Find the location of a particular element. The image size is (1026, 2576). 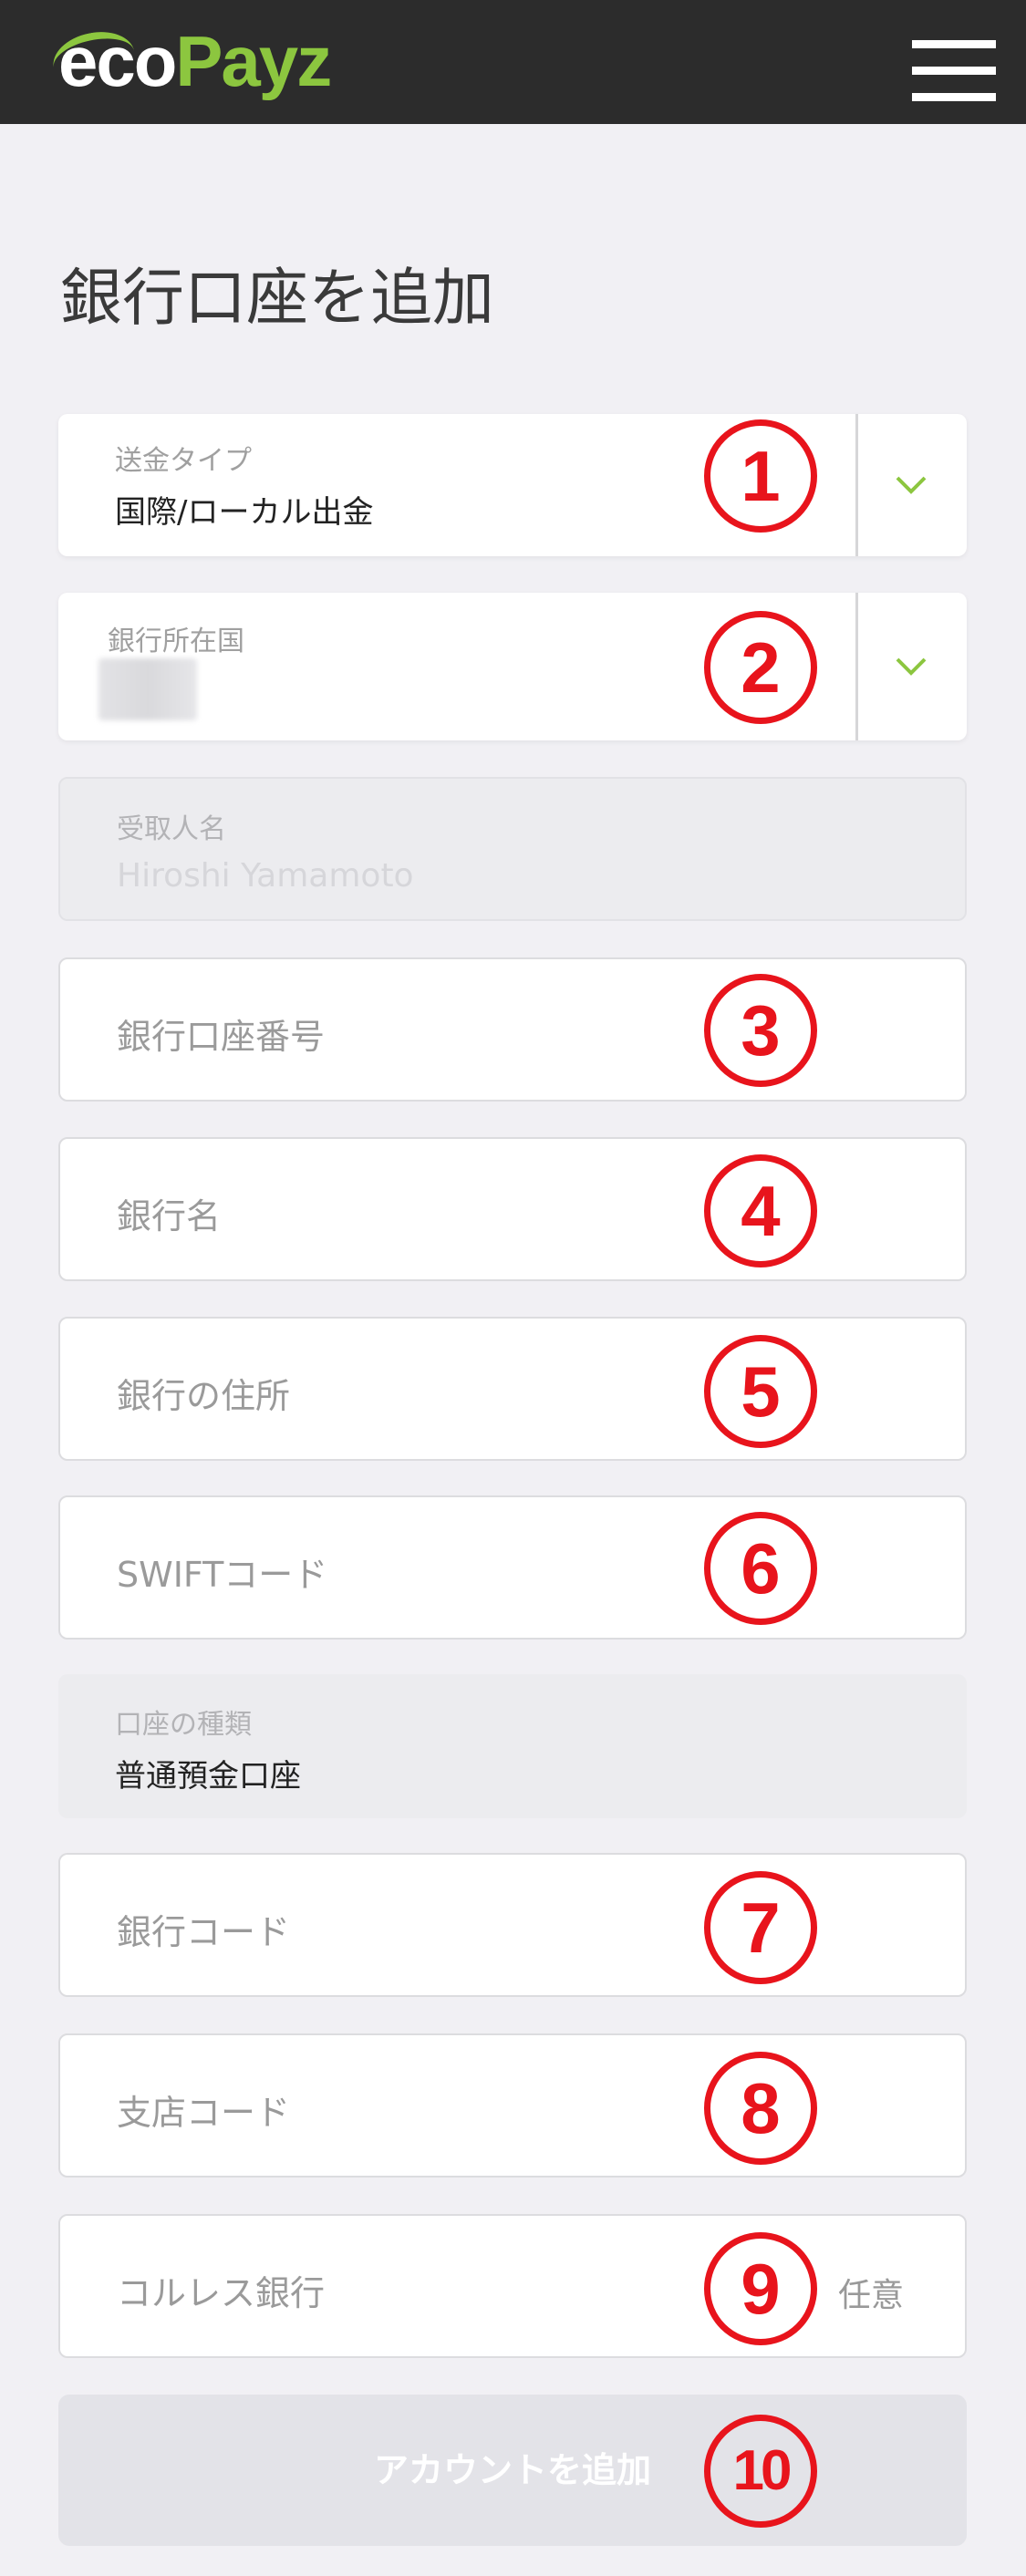

page-title: 銀行口座を追加 is located at coordinates (277, 299).